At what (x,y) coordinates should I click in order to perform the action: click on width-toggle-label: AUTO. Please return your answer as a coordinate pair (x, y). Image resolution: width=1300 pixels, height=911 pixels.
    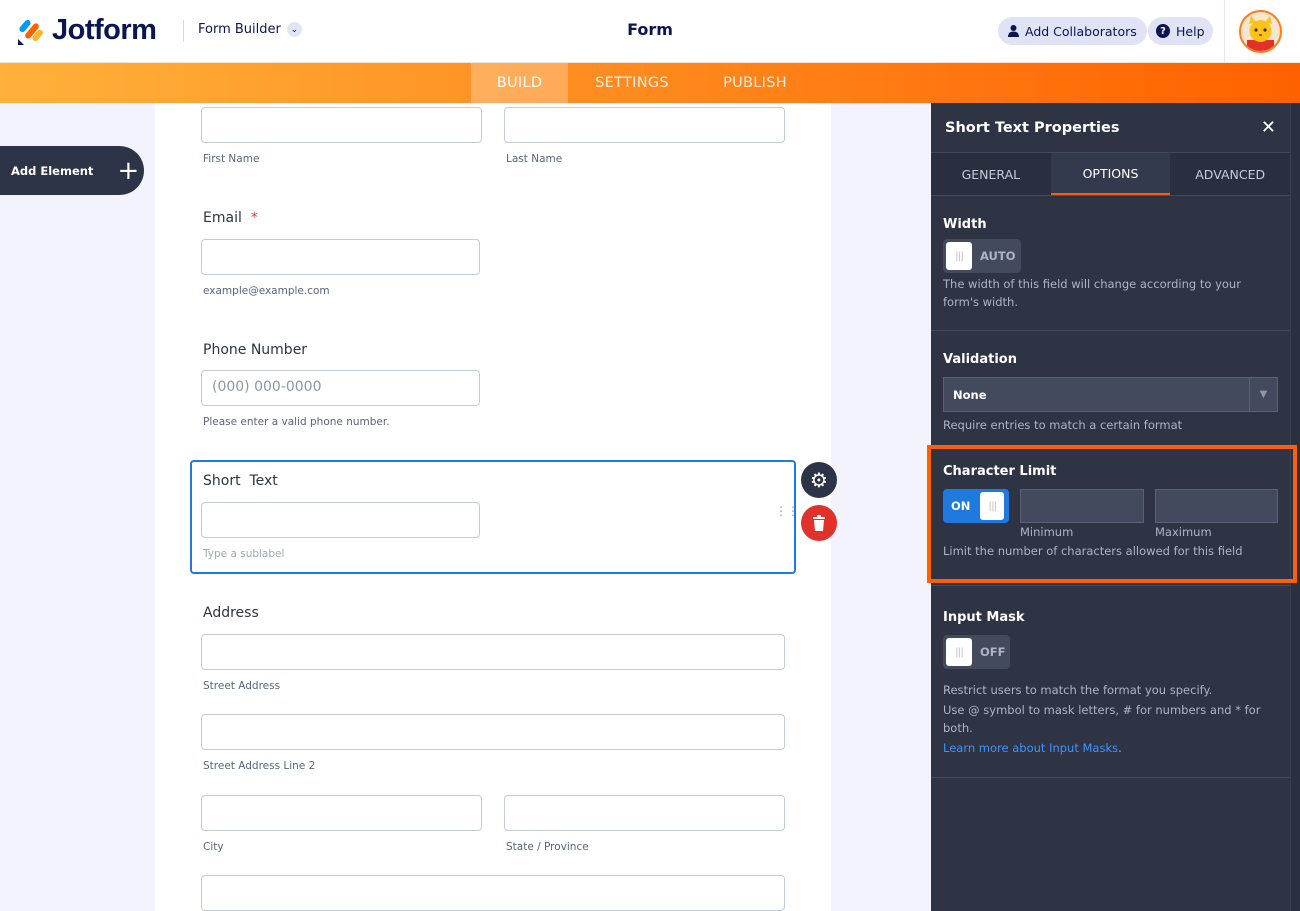
    Looking at the image, I should click on (998, 256).